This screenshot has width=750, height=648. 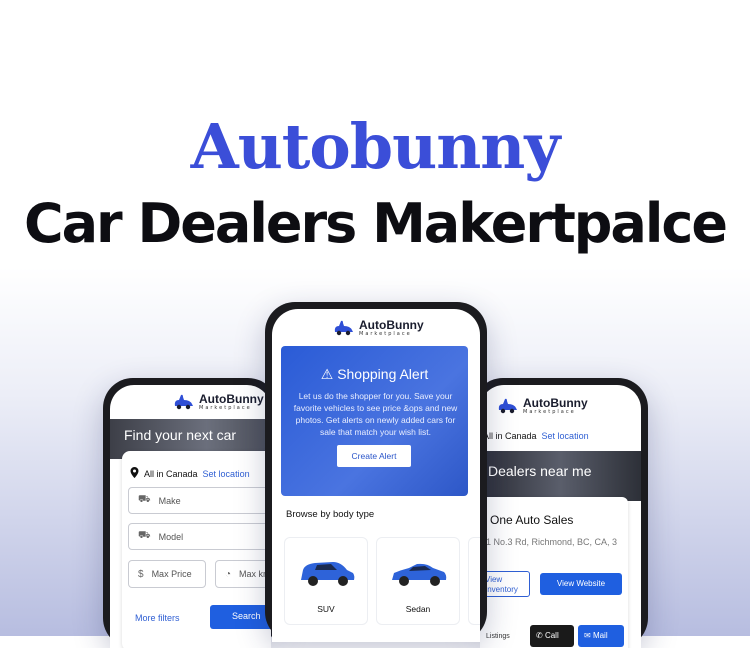 What do you see at coordinates (180, 435) in the screenshot?
I see `hero-title: Find your next car` at bounding box center [180, 435].